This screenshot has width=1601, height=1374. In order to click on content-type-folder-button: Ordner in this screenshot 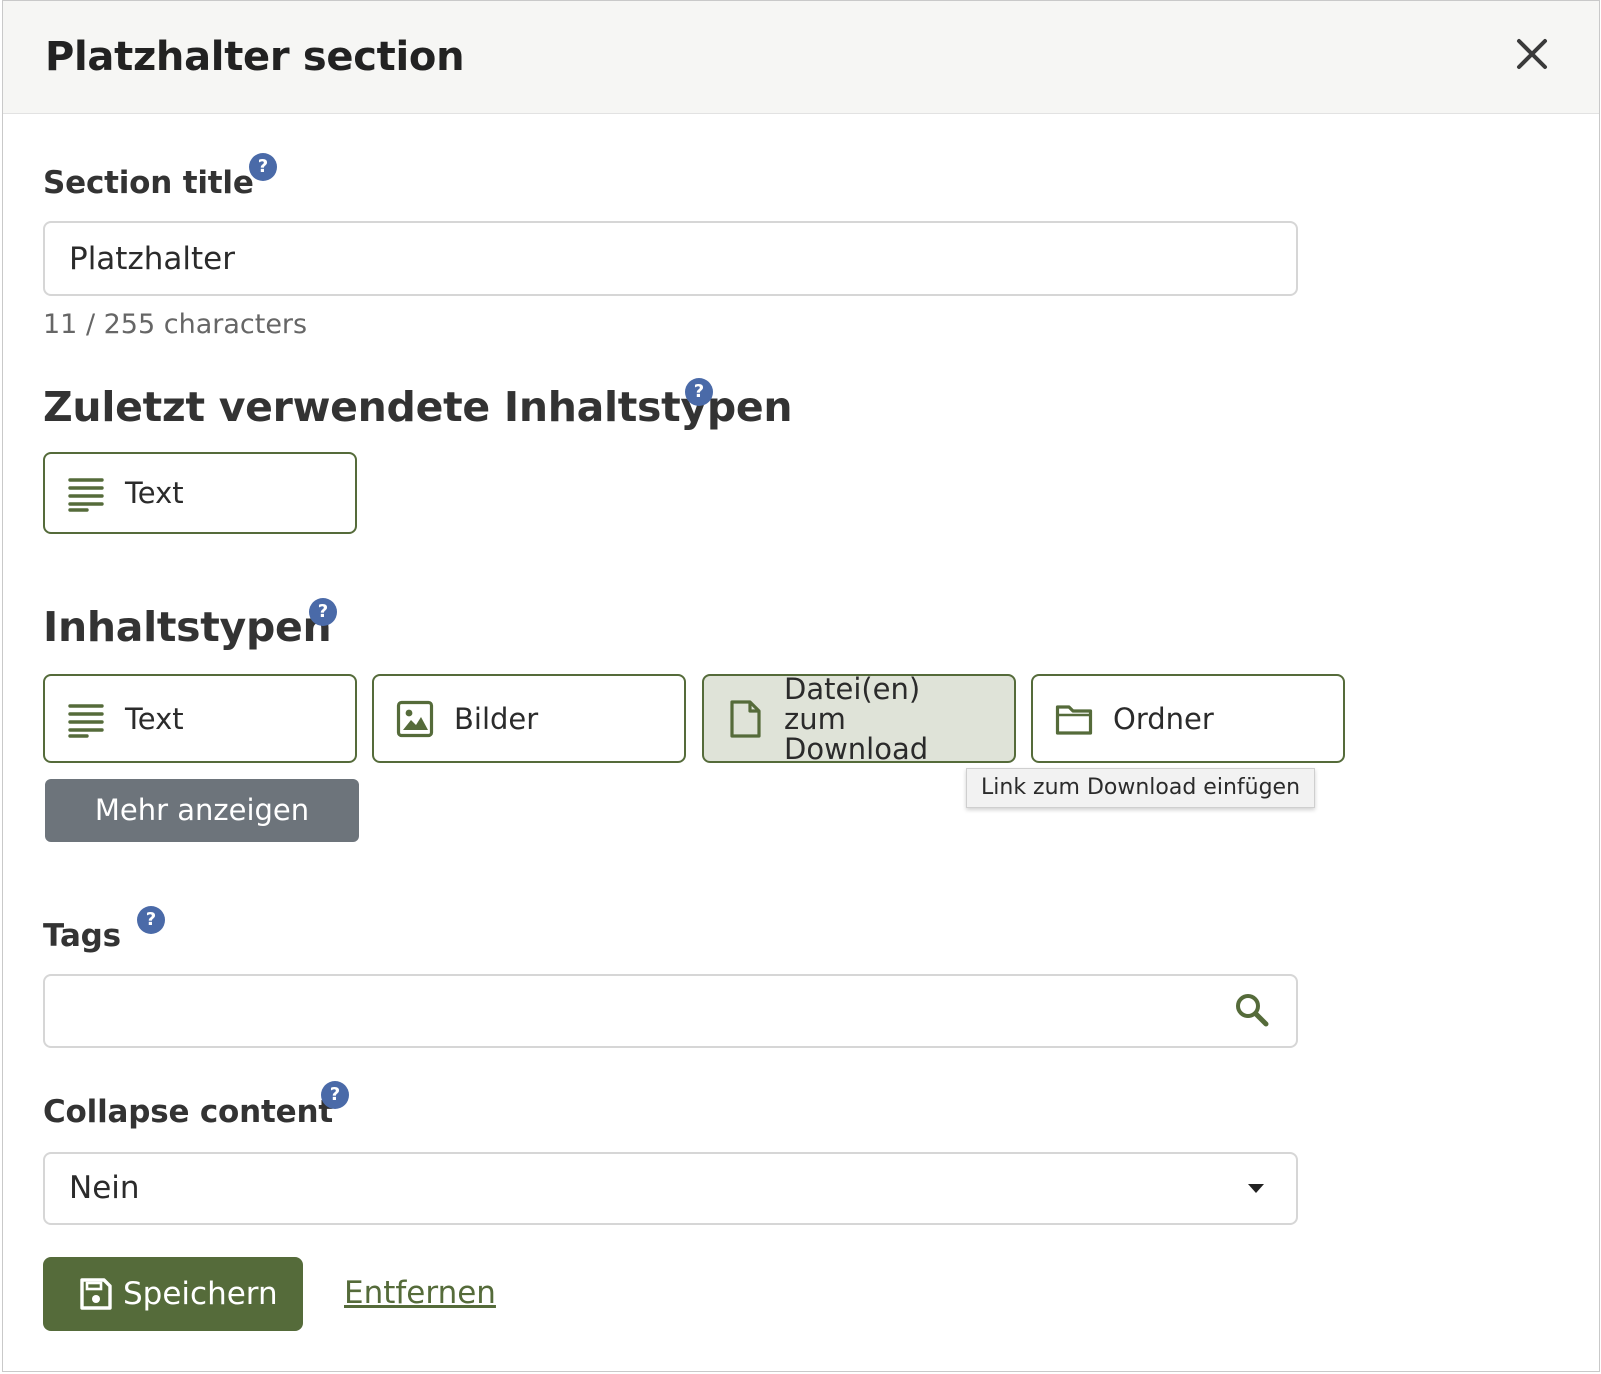, I will do `click(1188, 718)`.